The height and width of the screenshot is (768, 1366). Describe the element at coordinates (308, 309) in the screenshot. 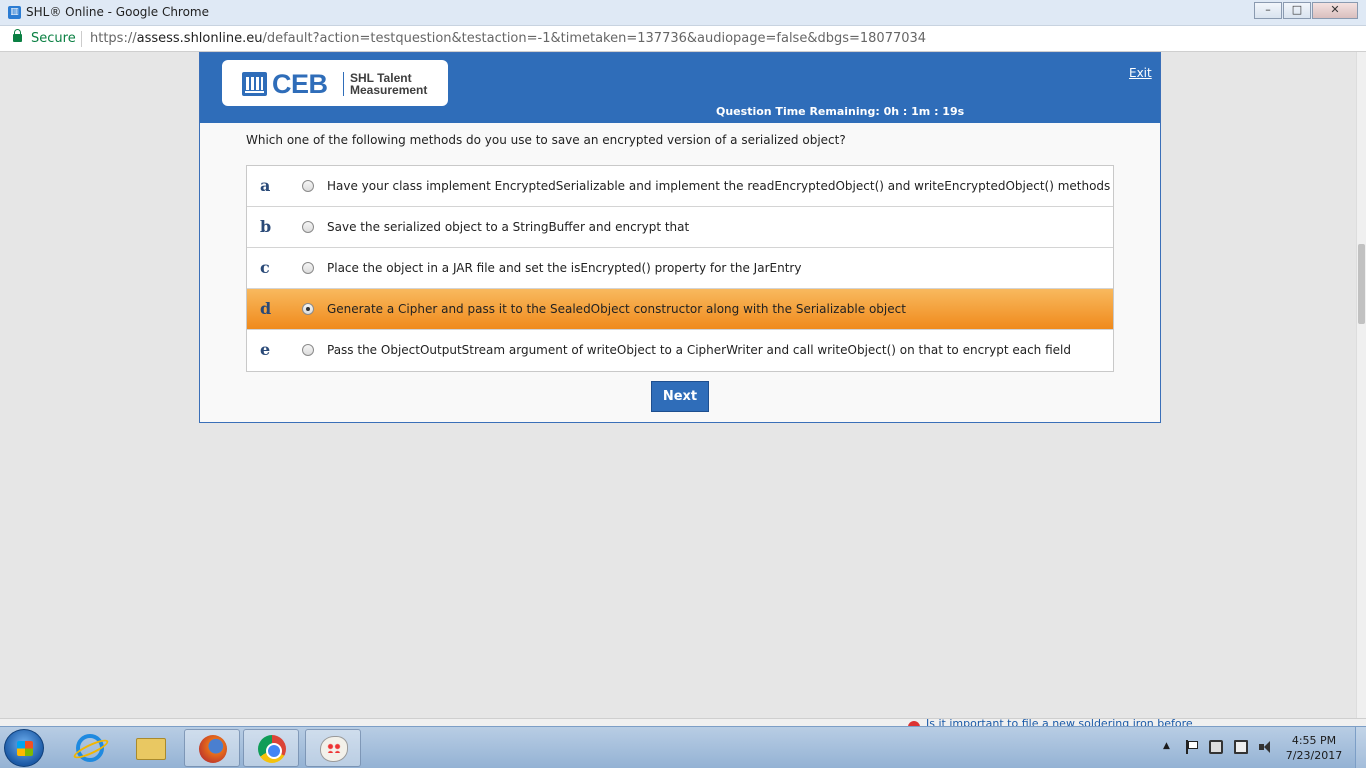

I see `radio-button-selected` at that location.